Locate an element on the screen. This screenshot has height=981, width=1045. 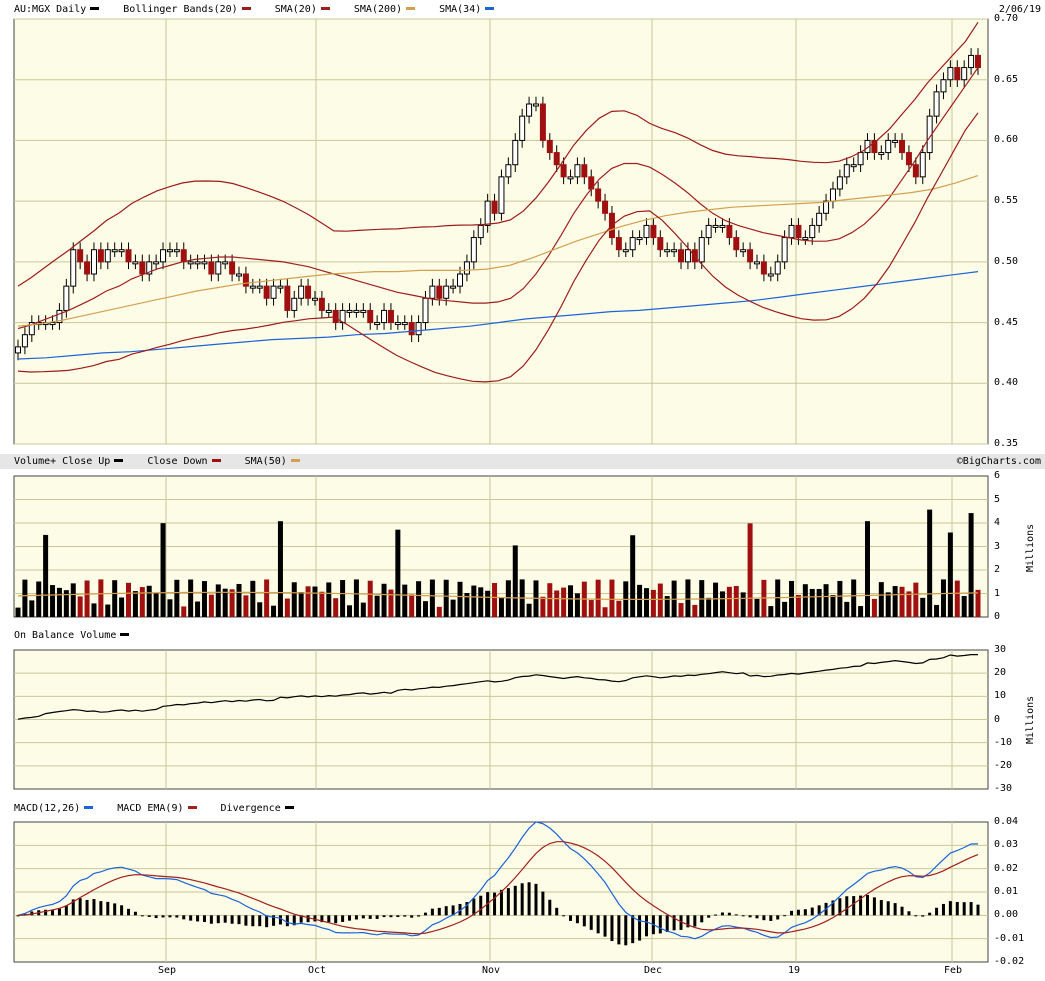
volume-tick-0: 6 is located at coordinates (997, 475).